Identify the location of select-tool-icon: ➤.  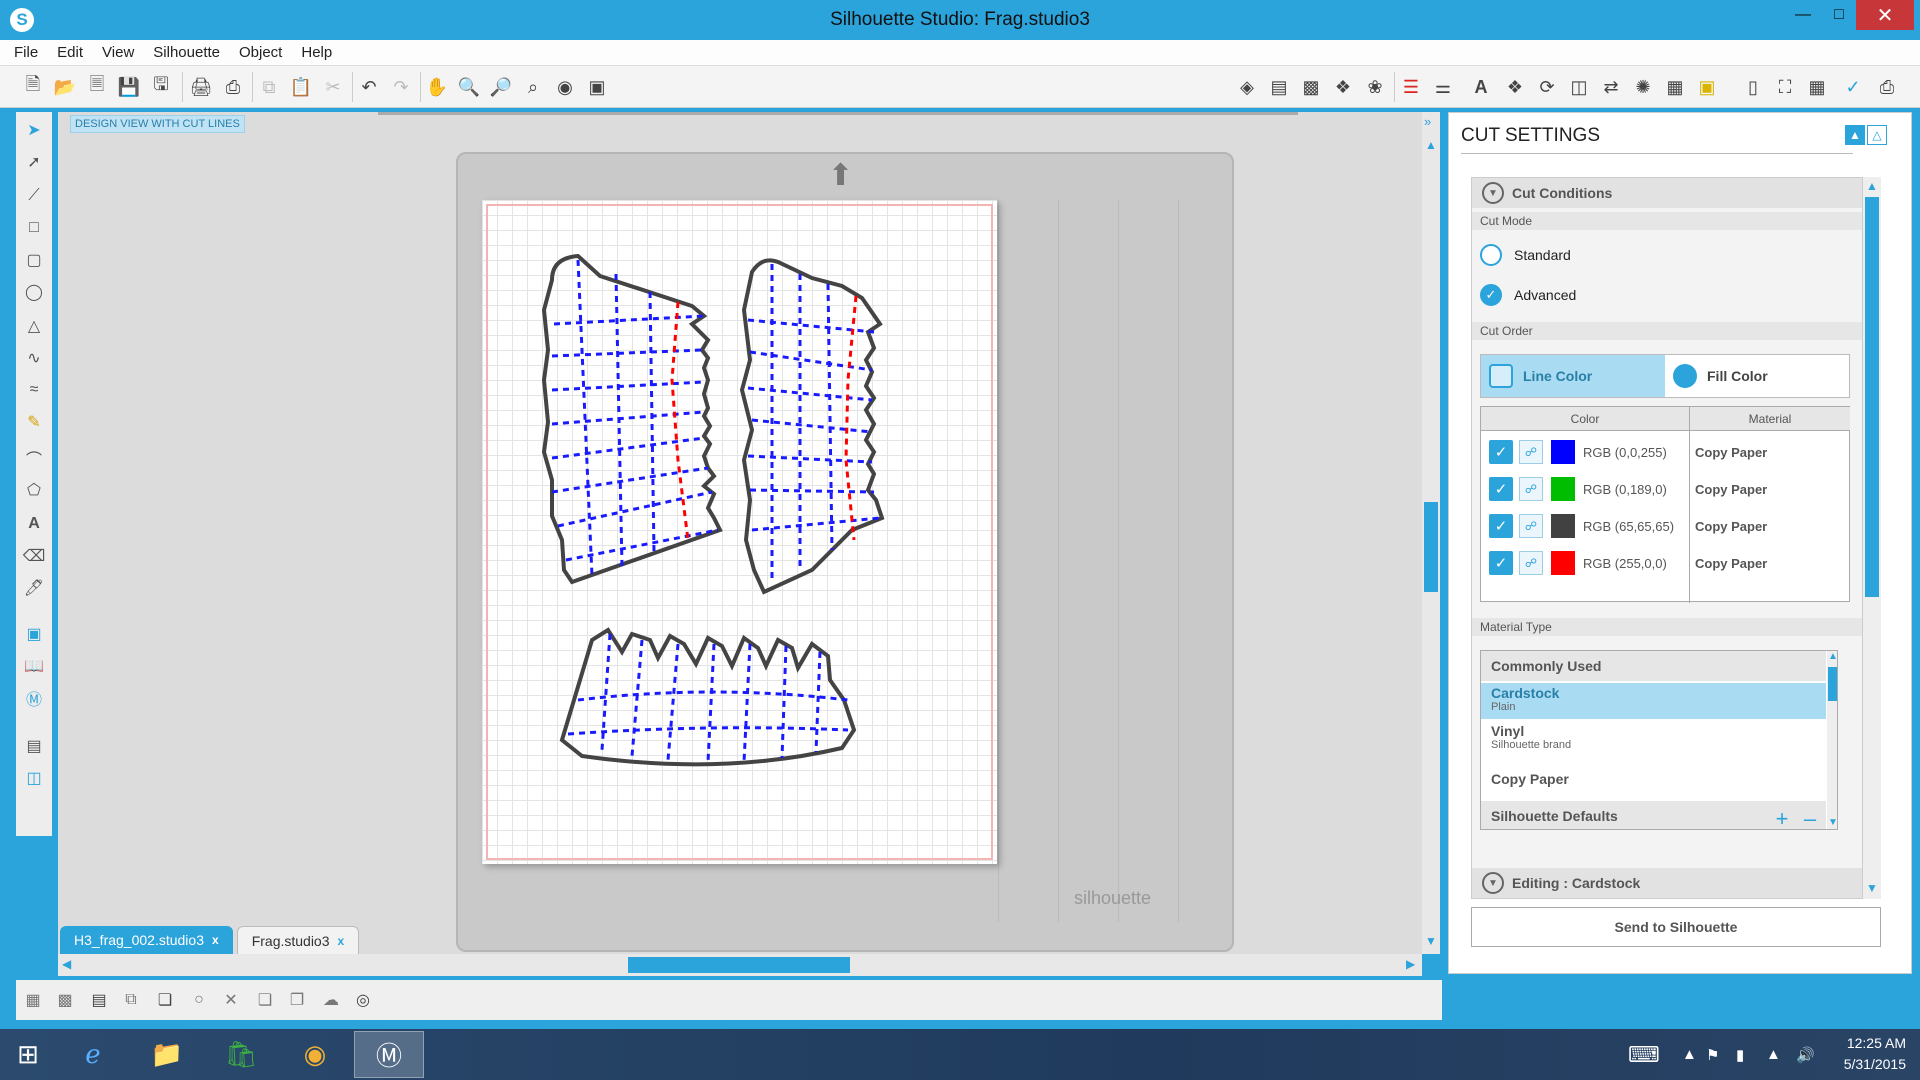
(34, 130).